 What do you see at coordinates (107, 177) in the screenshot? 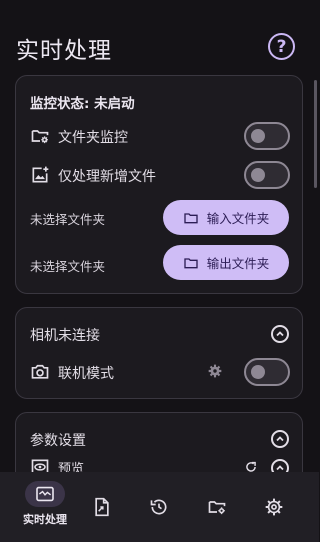
I see `new-files-only-label: 仅处理新增文件` at bounding box center [107, 177].